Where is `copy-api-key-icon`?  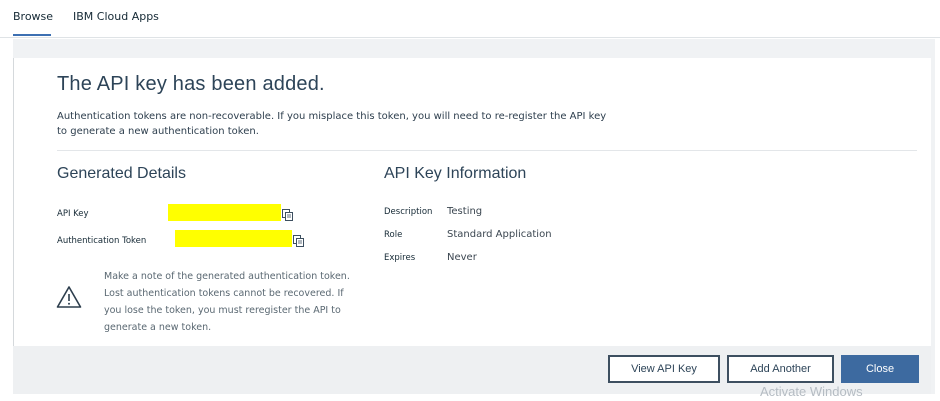
copy-api-key-icon is located at coordinates (288, 213).